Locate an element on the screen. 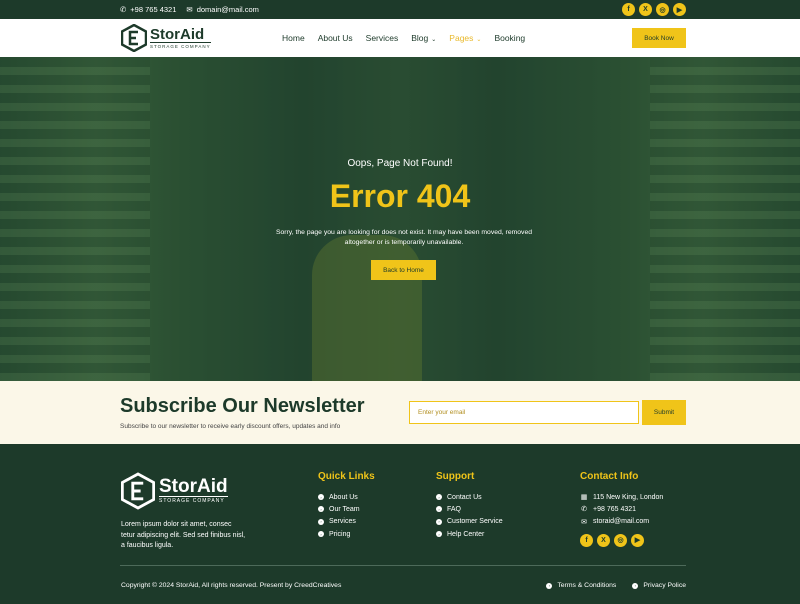  submit-button: Submit is located at coordinates (664, 412).